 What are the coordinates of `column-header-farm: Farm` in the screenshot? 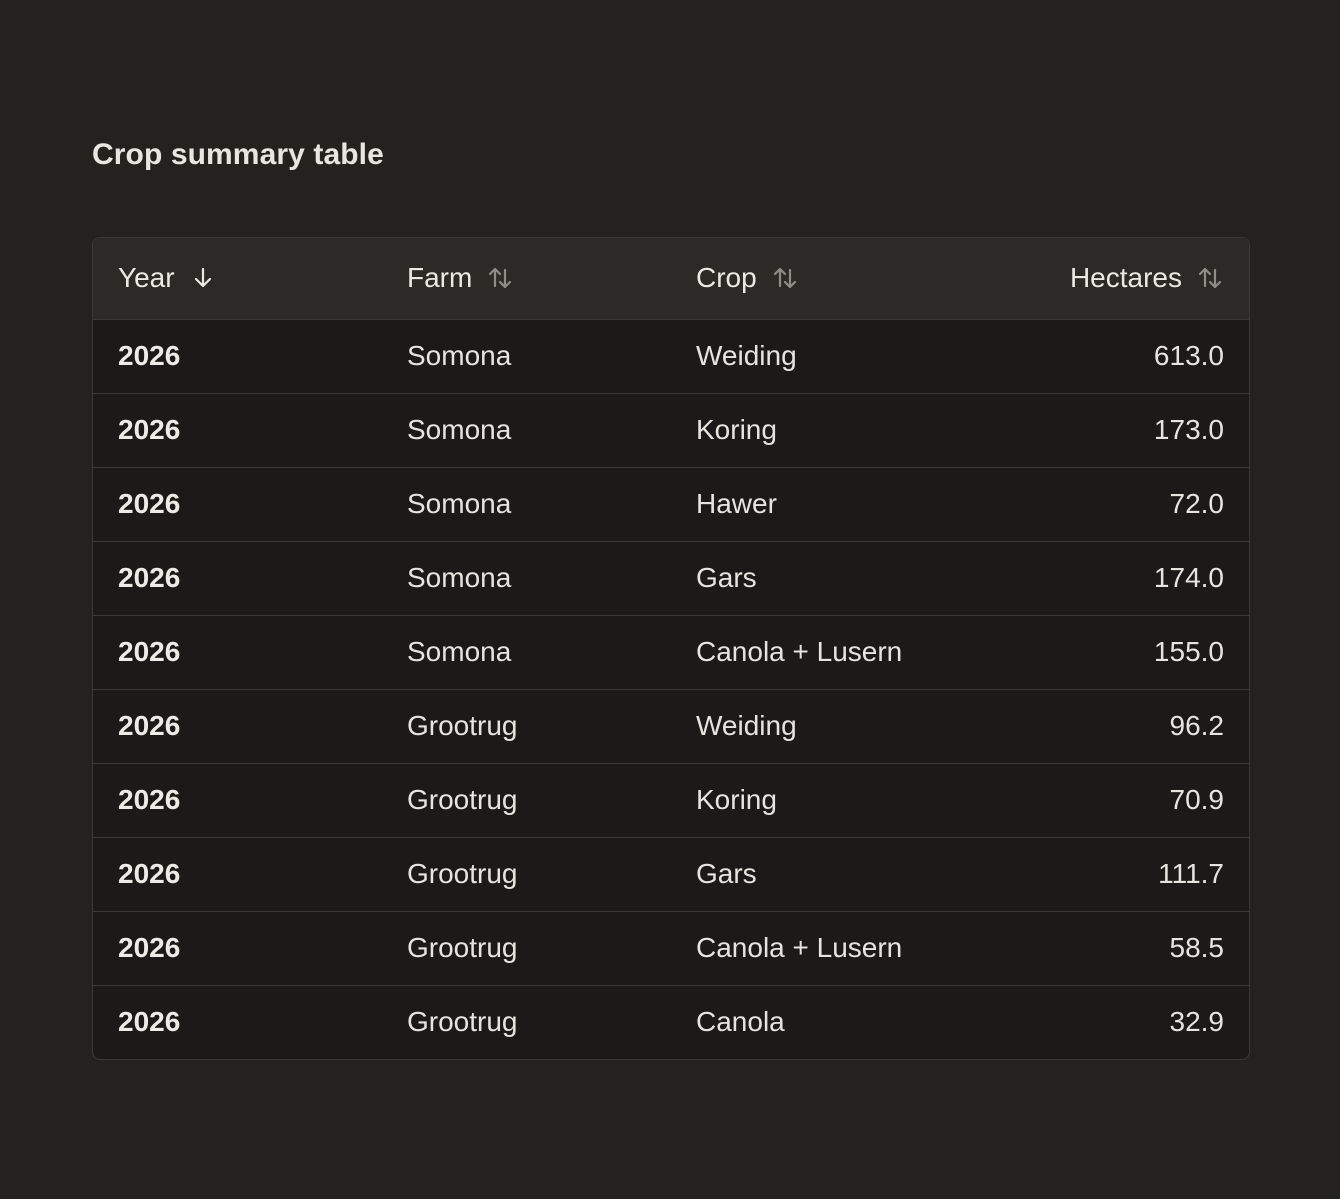 It's located at (526, 279).